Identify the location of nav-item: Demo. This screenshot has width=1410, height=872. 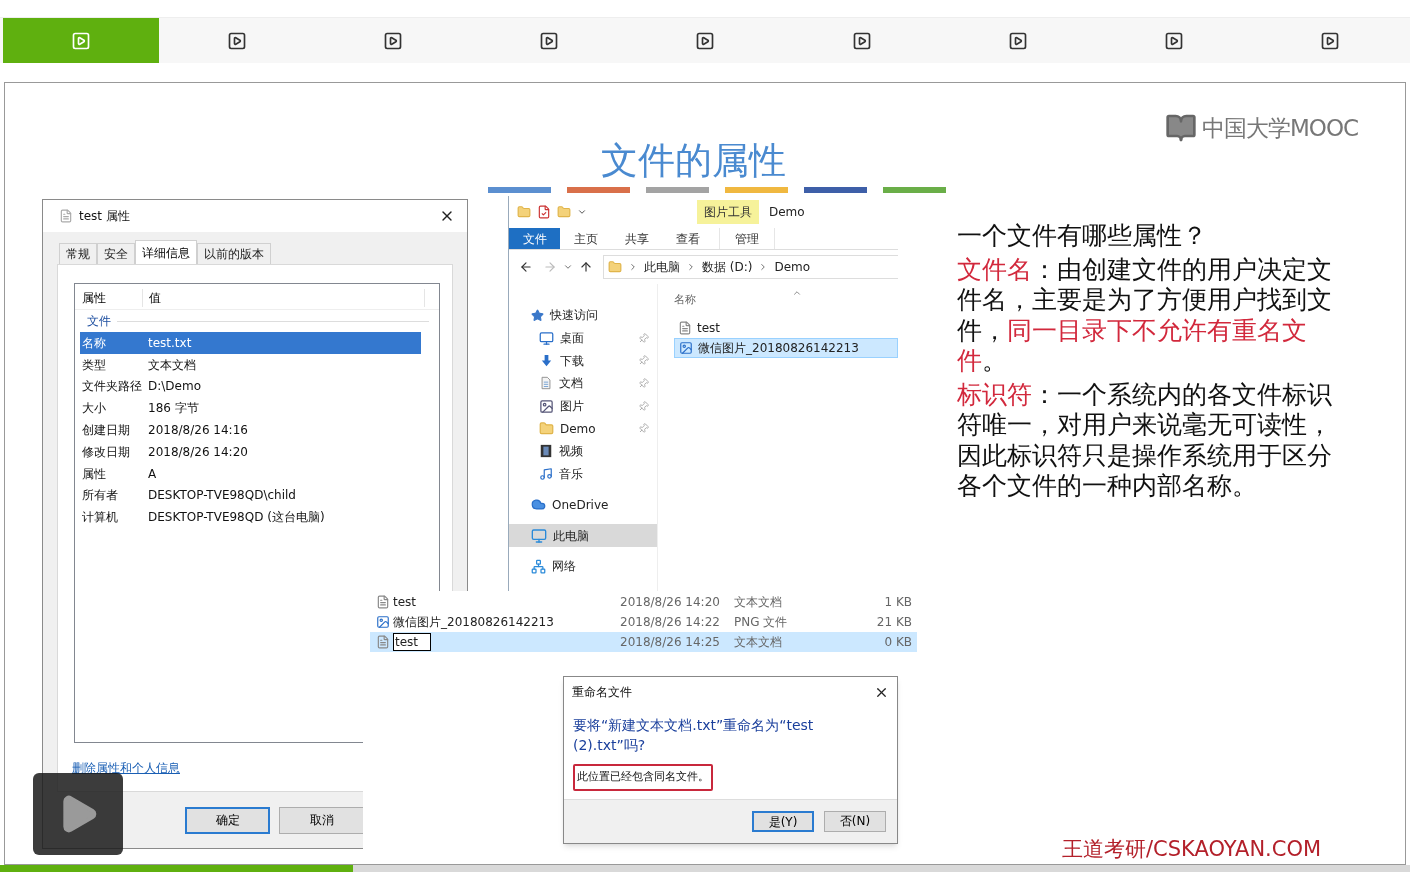
(583, 429).